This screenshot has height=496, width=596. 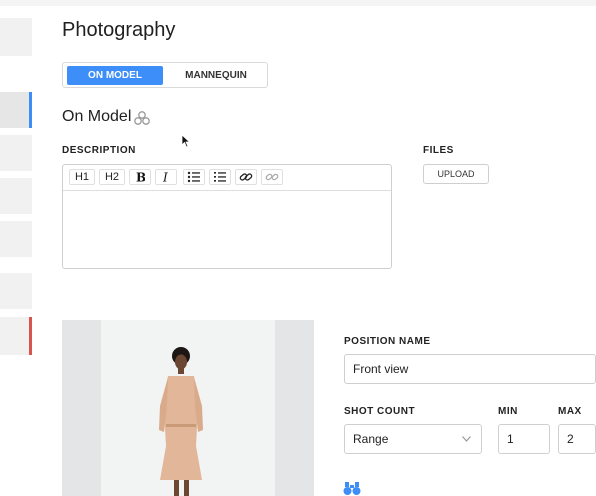 What do you see at coordinates (112, 177) in the screenshot?
I see `h2-button: H2` at bounding box center [112, 177].